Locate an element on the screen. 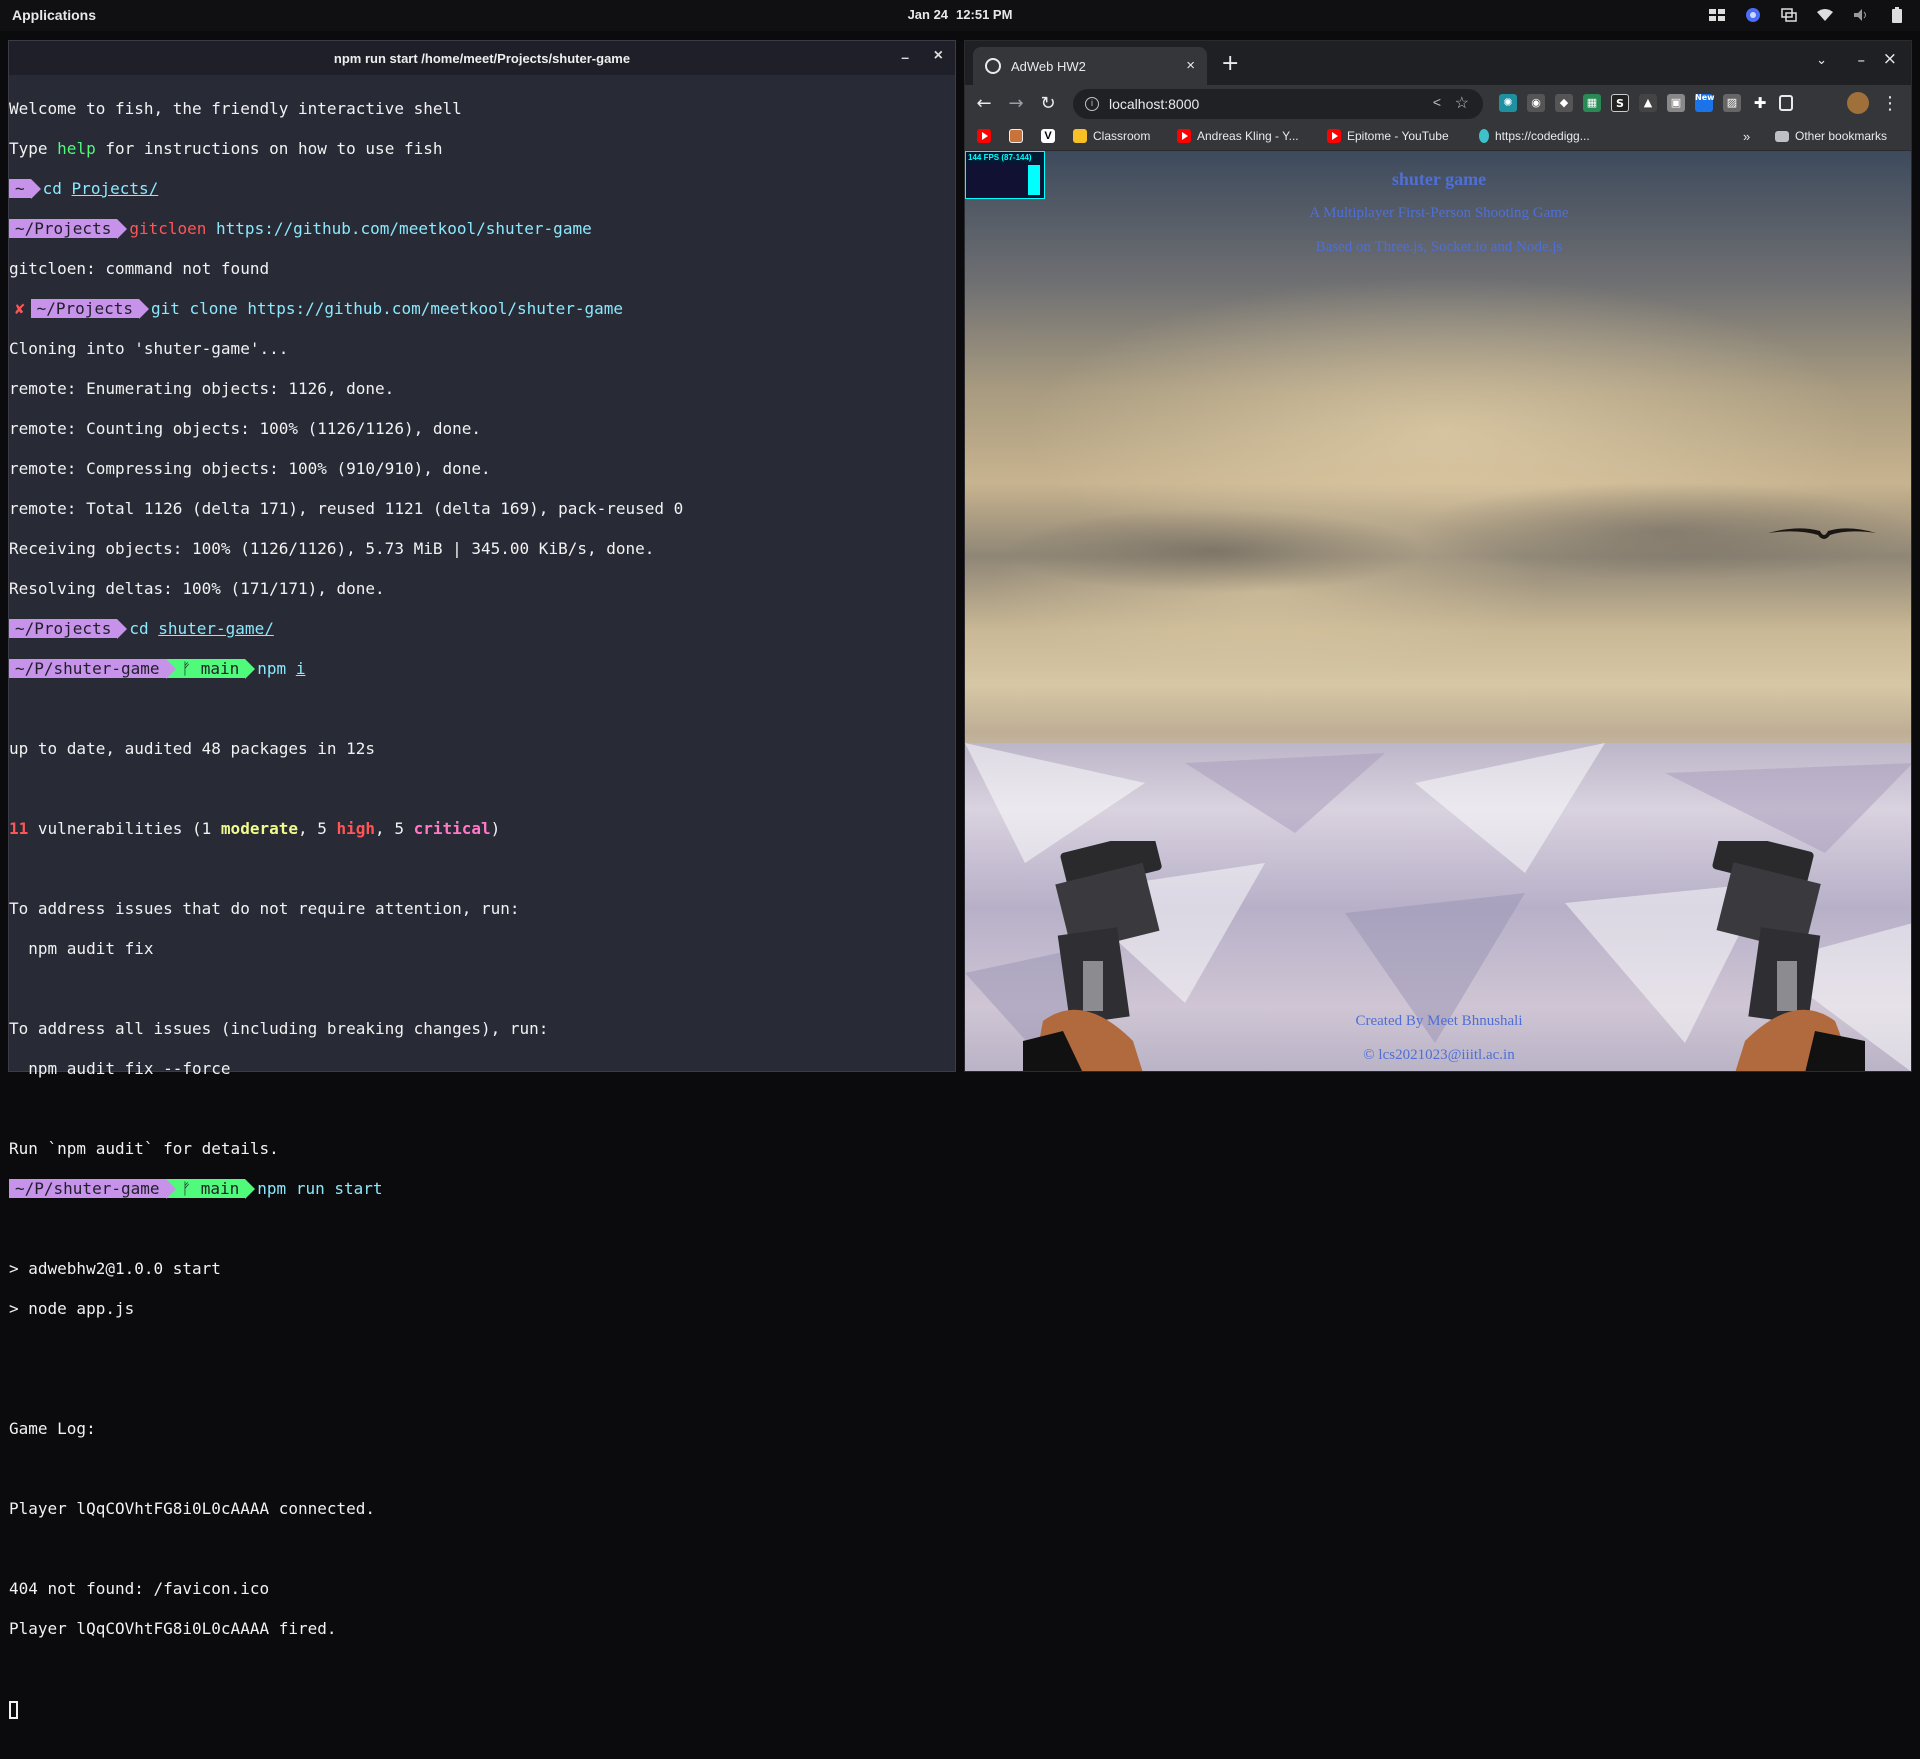  terminal-cursor is located at coordinates (13, 1709).